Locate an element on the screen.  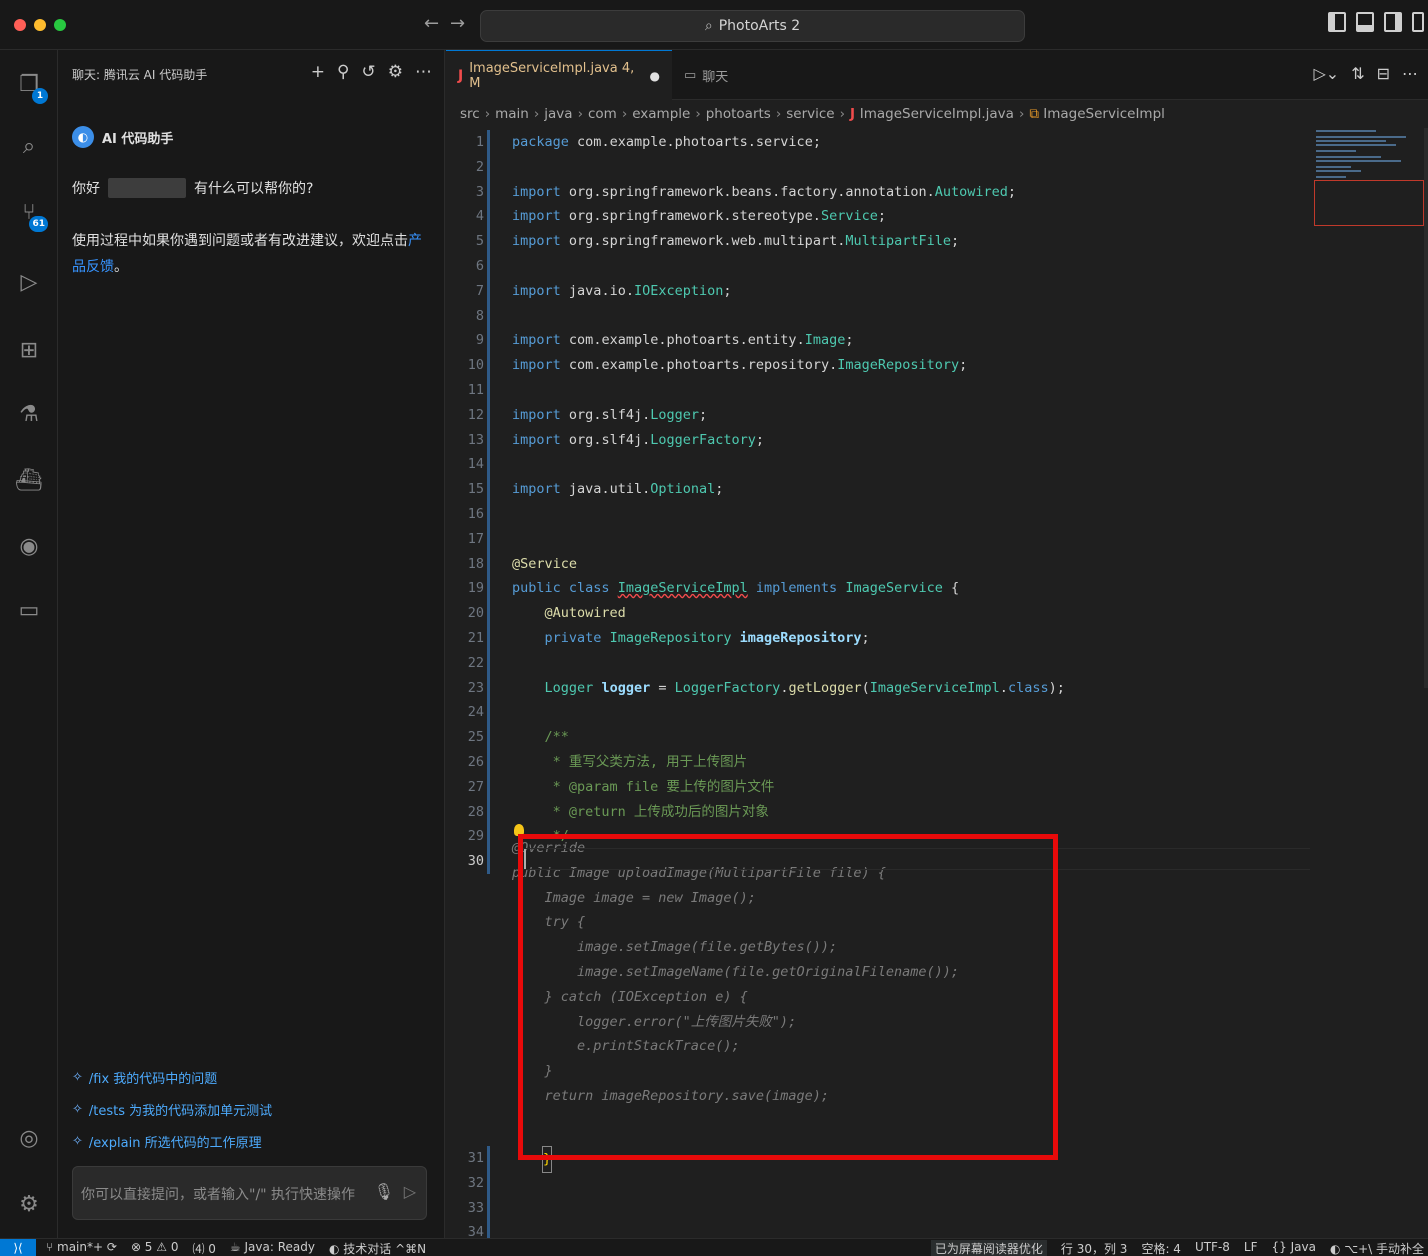
editor-scrollbar is located at coordinates (1426, 408).